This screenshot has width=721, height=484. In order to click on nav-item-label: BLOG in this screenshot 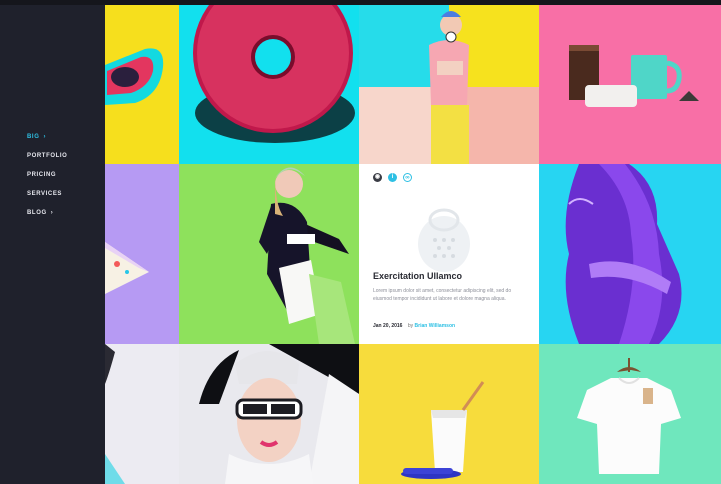, I will do `click(37, 213)`.